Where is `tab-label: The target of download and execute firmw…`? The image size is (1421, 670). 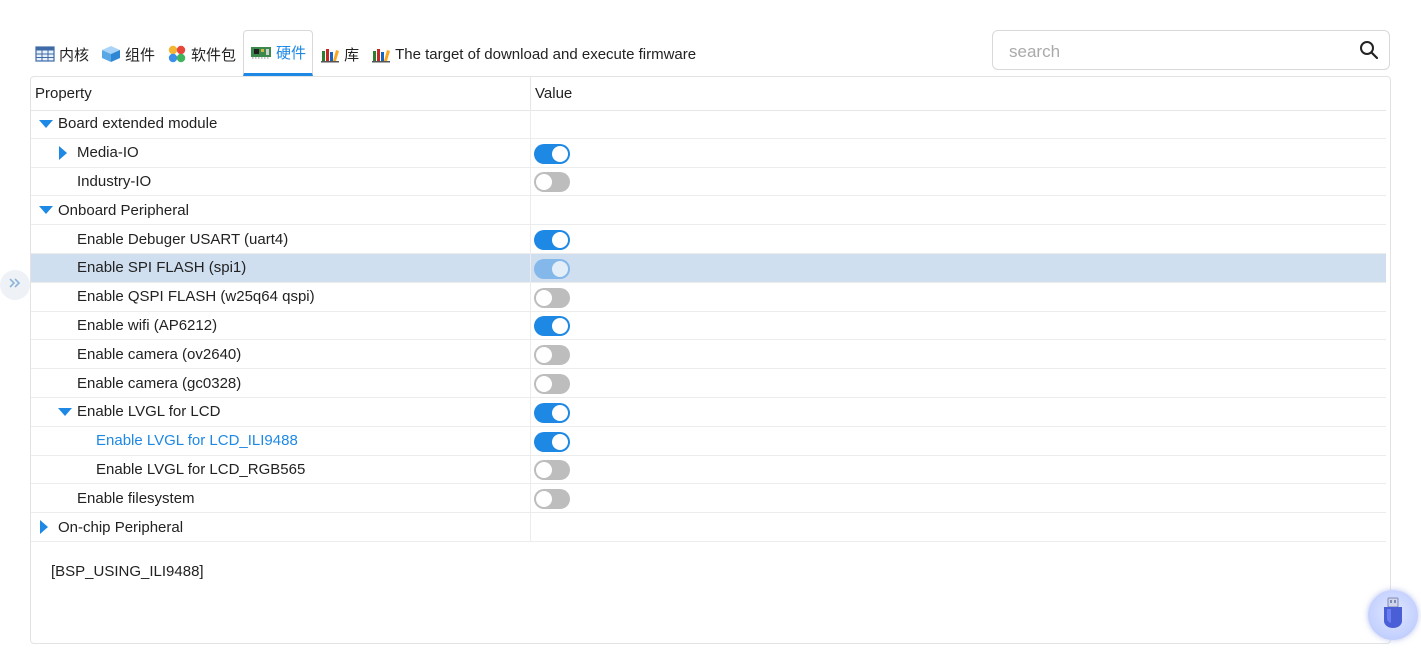
tab-label: The target of download and execute firmw… is located at coordinates (546, 54).